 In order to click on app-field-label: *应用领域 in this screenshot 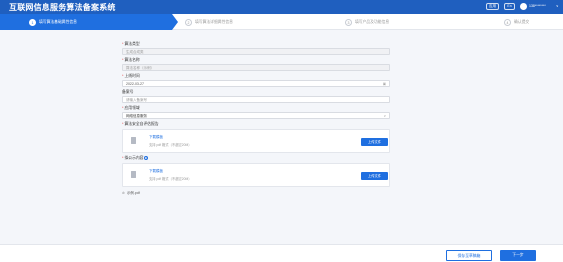, I will do `click(131, 108)`.